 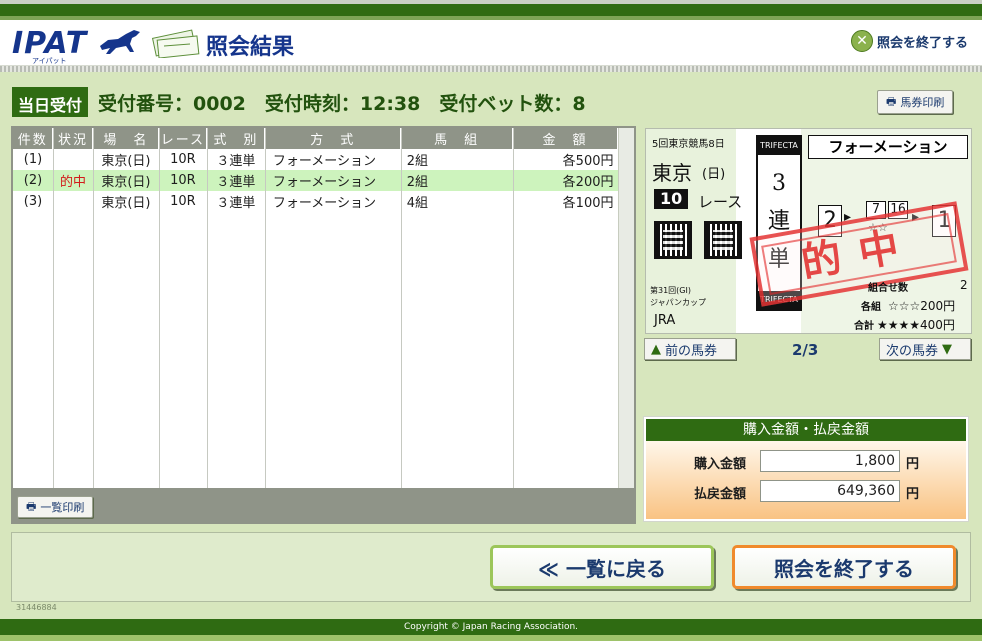 I want to click on combos-value: 2, so click(x=964, y=285).